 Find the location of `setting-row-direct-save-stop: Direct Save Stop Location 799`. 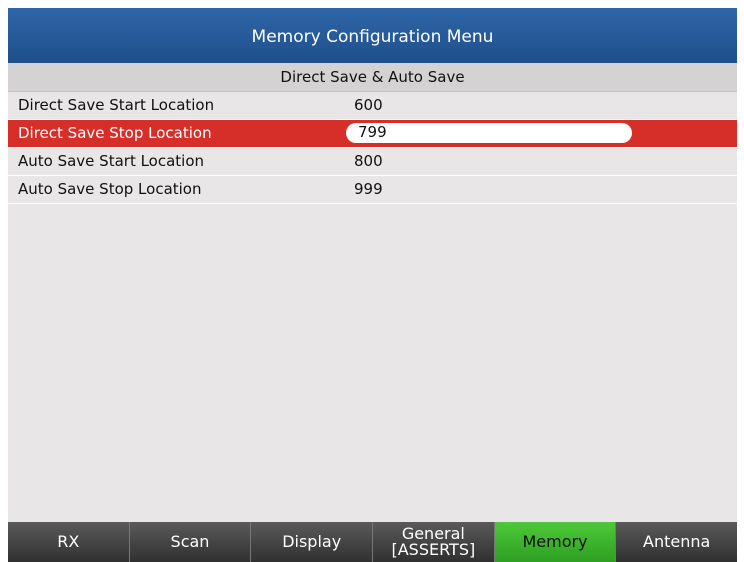

setting-row-direct-save-stop: Direct Save Stop Location 799 is located at coordinates (372, 134).